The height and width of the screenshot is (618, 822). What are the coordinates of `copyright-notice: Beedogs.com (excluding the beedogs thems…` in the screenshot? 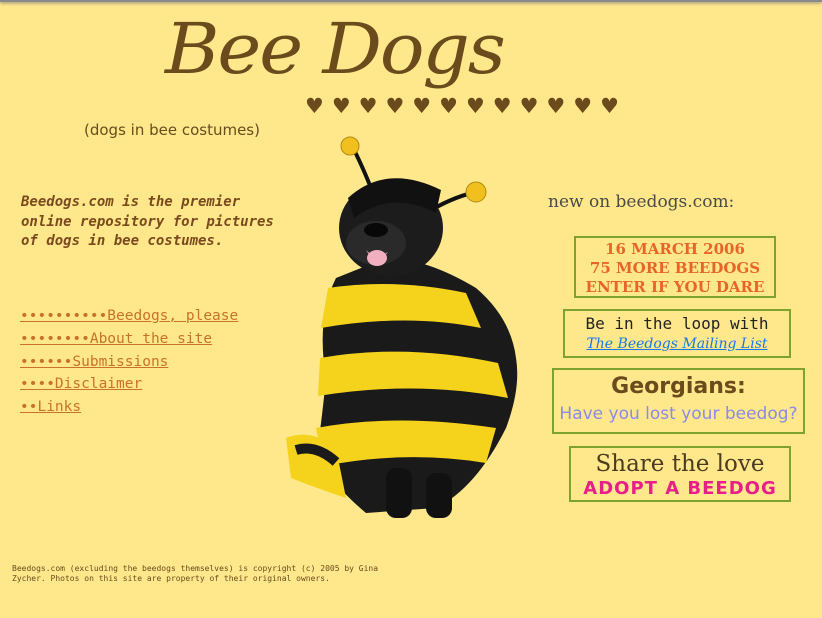 It's located at (195, 573).